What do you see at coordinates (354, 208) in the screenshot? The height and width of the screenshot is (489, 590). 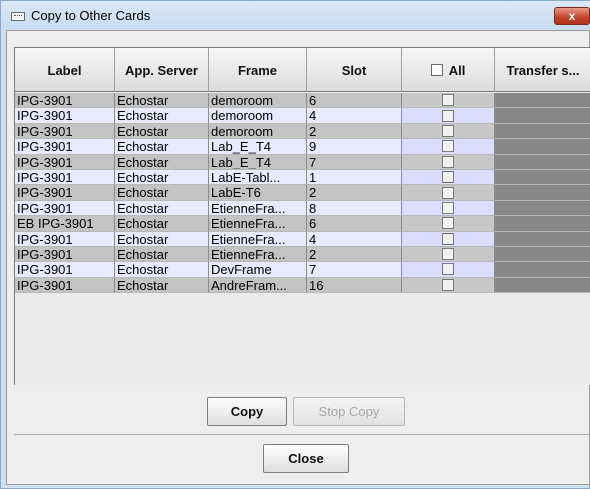 I see `cell-slot: 8` at bounding box center [354, 208].